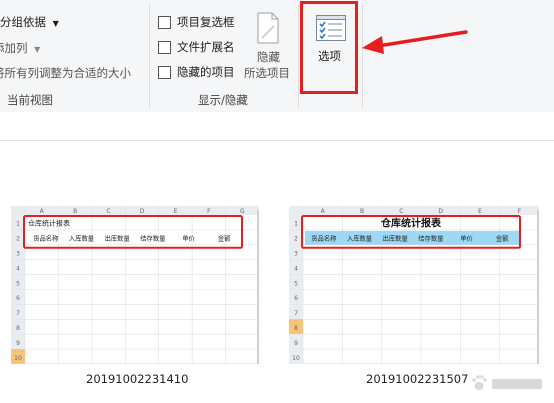 Image resolution: width=554 pixels, height=403 pixels. What do you see at coordinates (206, 47) in the screenshot?
I see `file-extensions-label: 文件扩展名` at bounding box center [206, 47].